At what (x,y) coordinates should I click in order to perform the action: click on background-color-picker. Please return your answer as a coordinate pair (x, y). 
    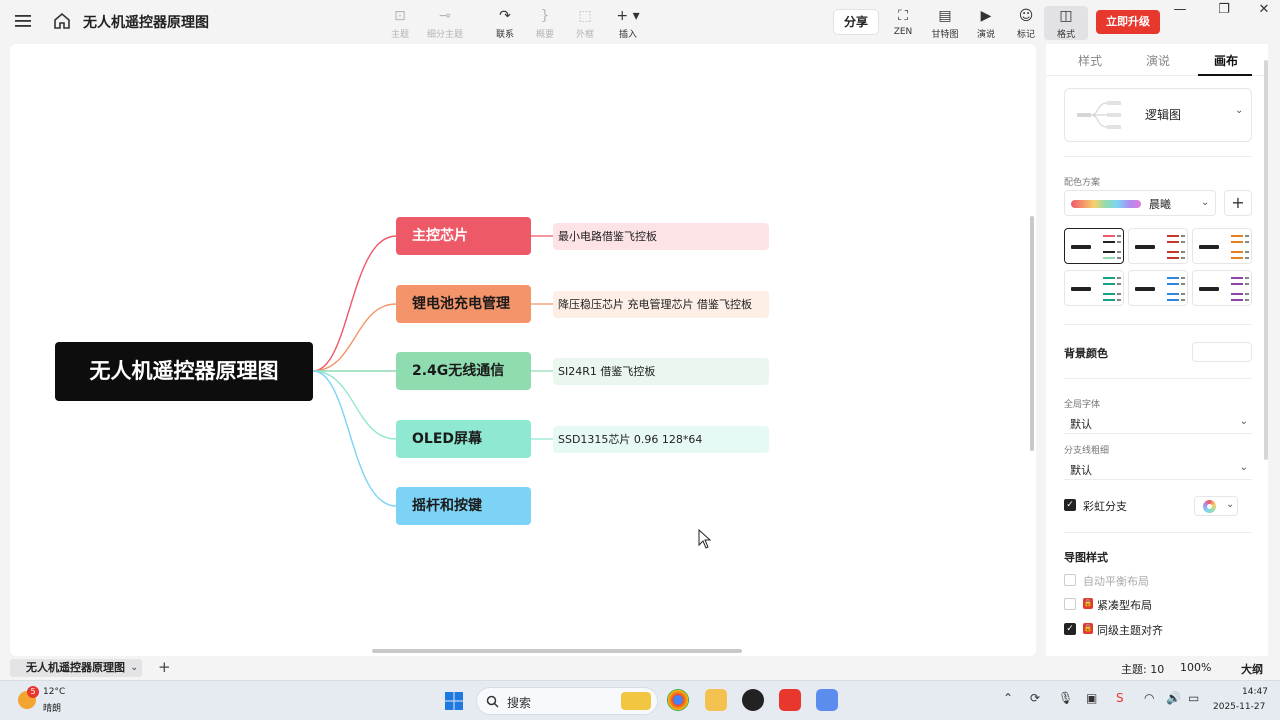
    Looking at the image, I should click on (1222, 352).